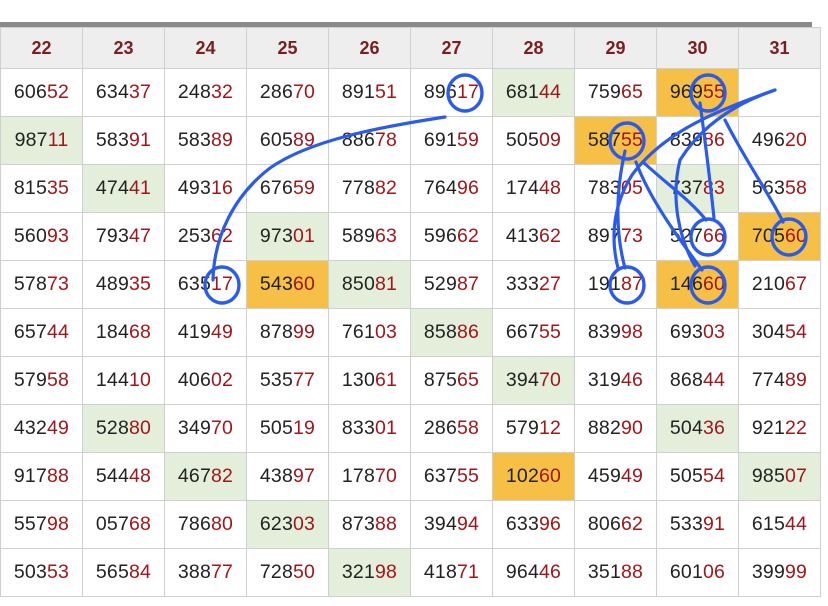  What do you see at coordinates (205, 140) in the screenshot?
I see `result-cell: 58389` at bounding box center [205, 140].